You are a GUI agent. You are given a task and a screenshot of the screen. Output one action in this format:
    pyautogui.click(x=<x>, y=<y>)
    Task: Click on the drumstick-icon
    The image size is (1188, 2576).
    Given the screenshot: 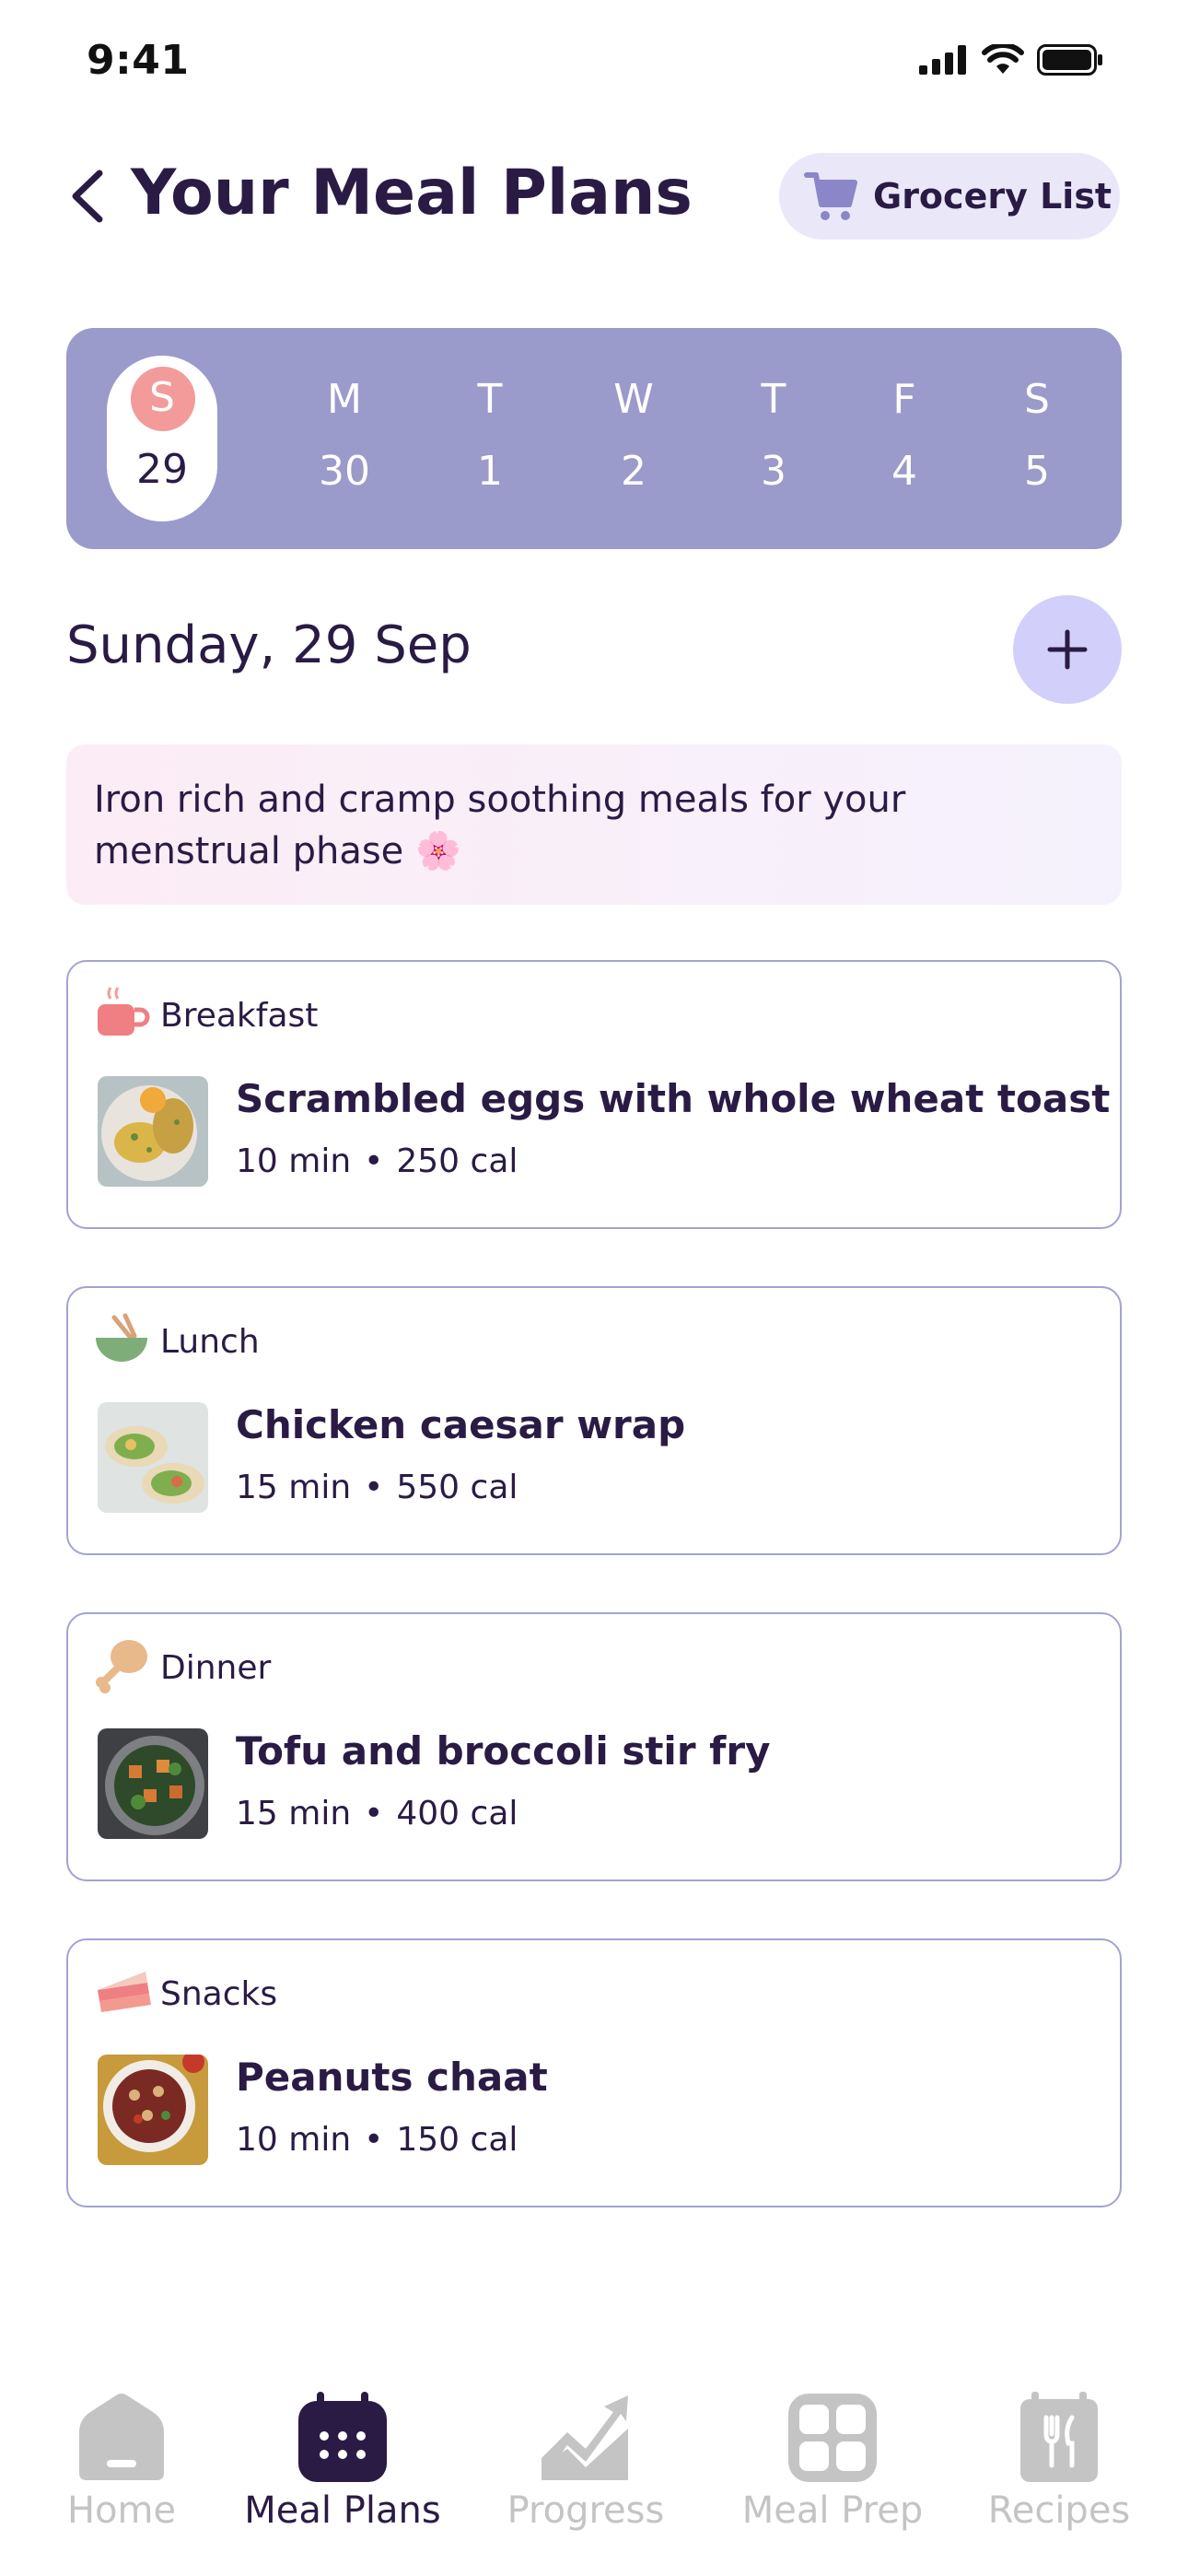 What is the action you would take?
    pyautogui.click(x=121, y=1666)
    